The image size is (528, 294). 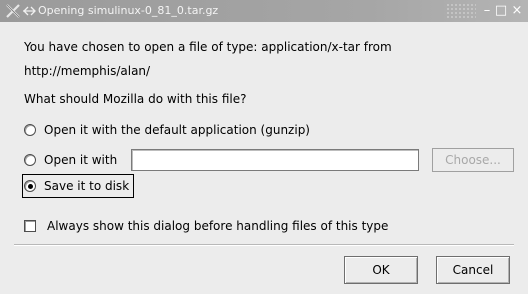 What do you see at coordinates (30, 186) in the screenshot?
I see `save-to-disk-radio` at bounding box center [30, 186].